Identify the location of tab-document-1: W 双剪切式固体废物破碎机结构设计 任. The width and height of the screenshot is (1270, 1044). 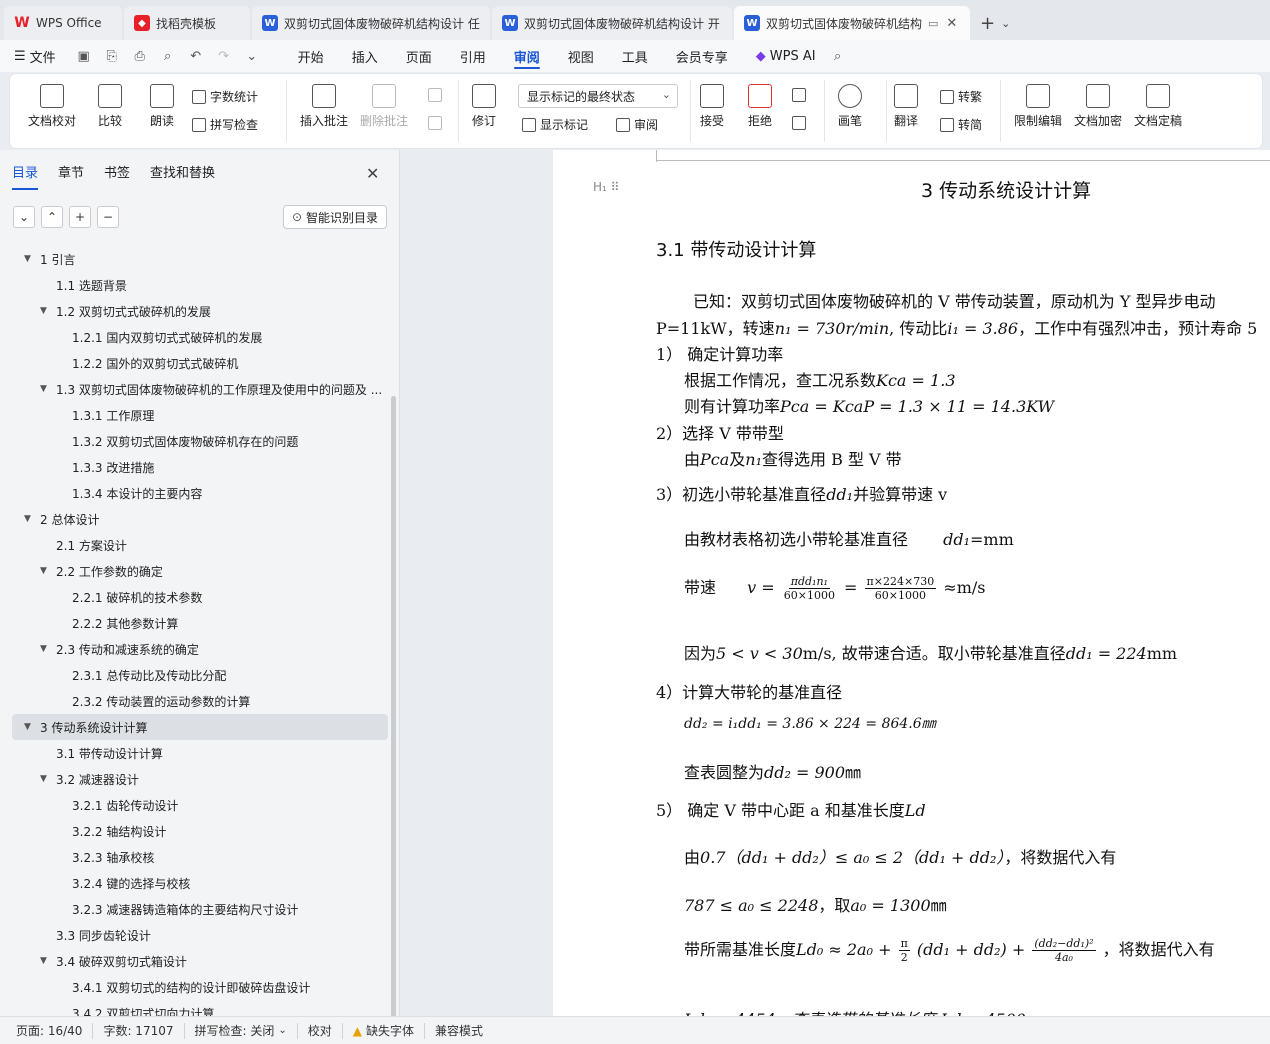
(371, 23).